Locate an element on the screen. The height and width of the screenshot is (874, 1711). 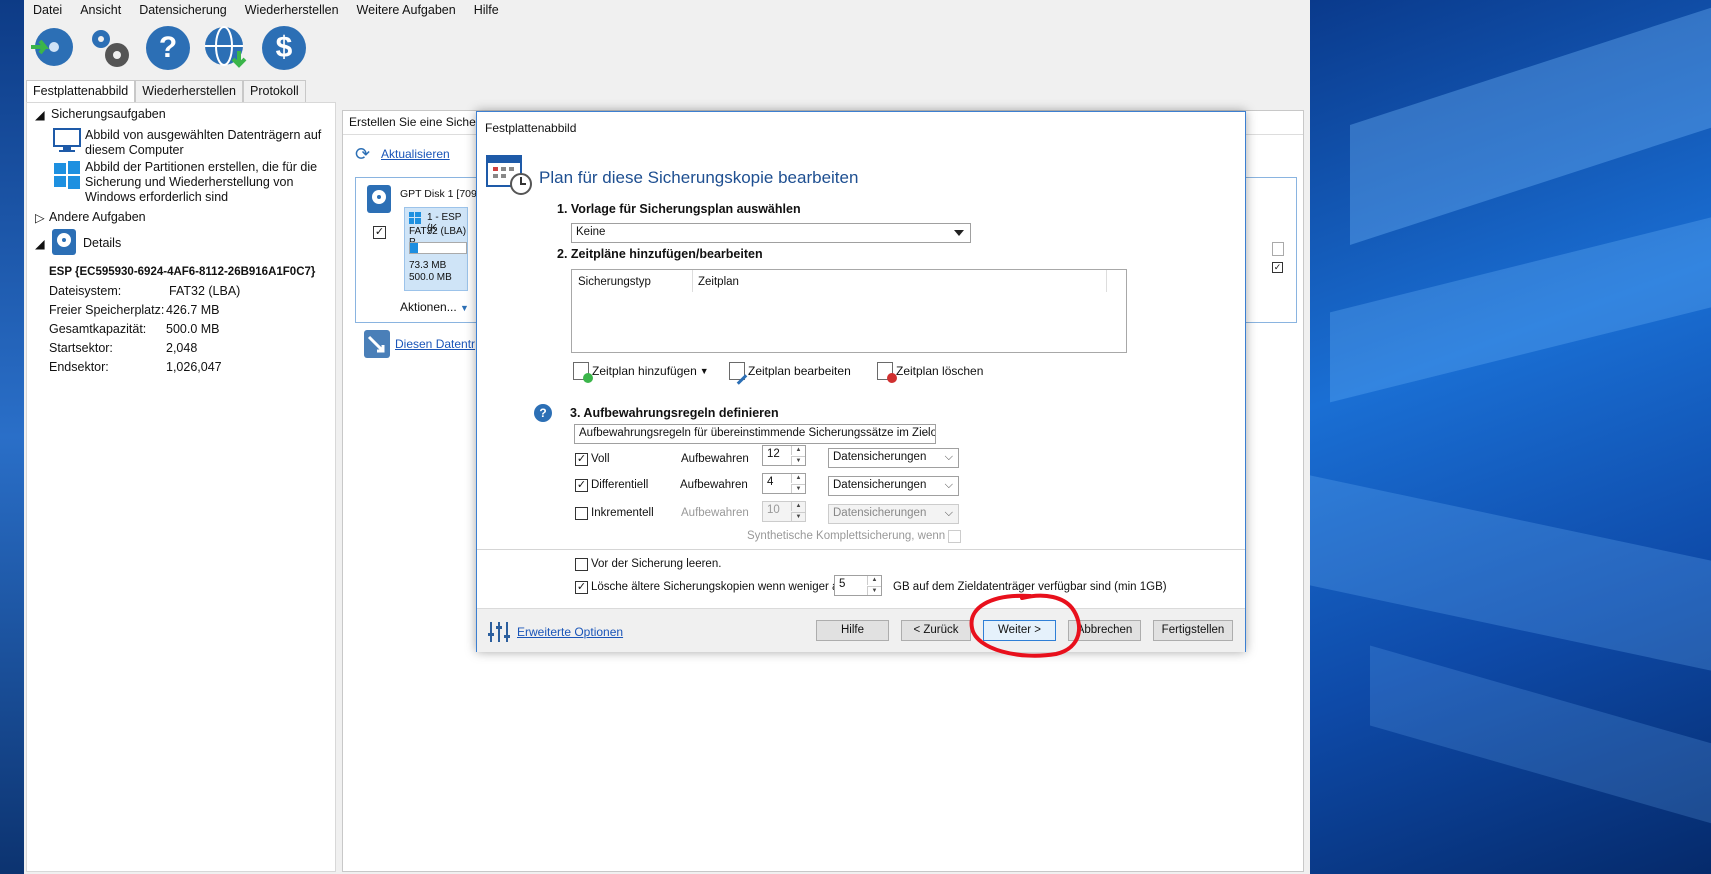
differential-count-stepper: 4 ▲ ▼ is located at coordinates (784, 483).